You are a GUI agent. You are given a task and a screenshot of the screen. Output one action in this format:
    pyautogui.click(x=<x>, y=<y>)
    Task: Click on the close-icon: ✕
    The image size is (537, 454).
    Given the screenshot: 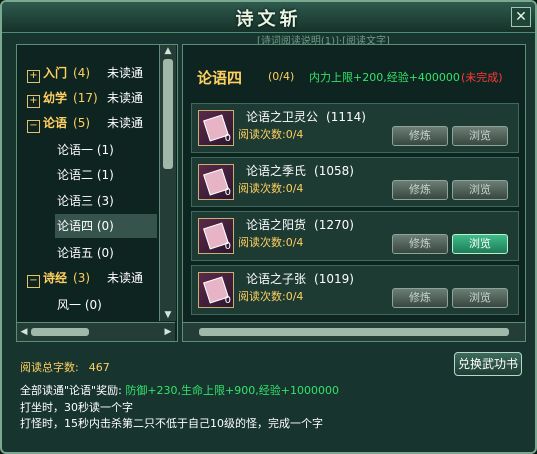 What is the action you would take?
    pyautogui.click(x=521, y=17)
    